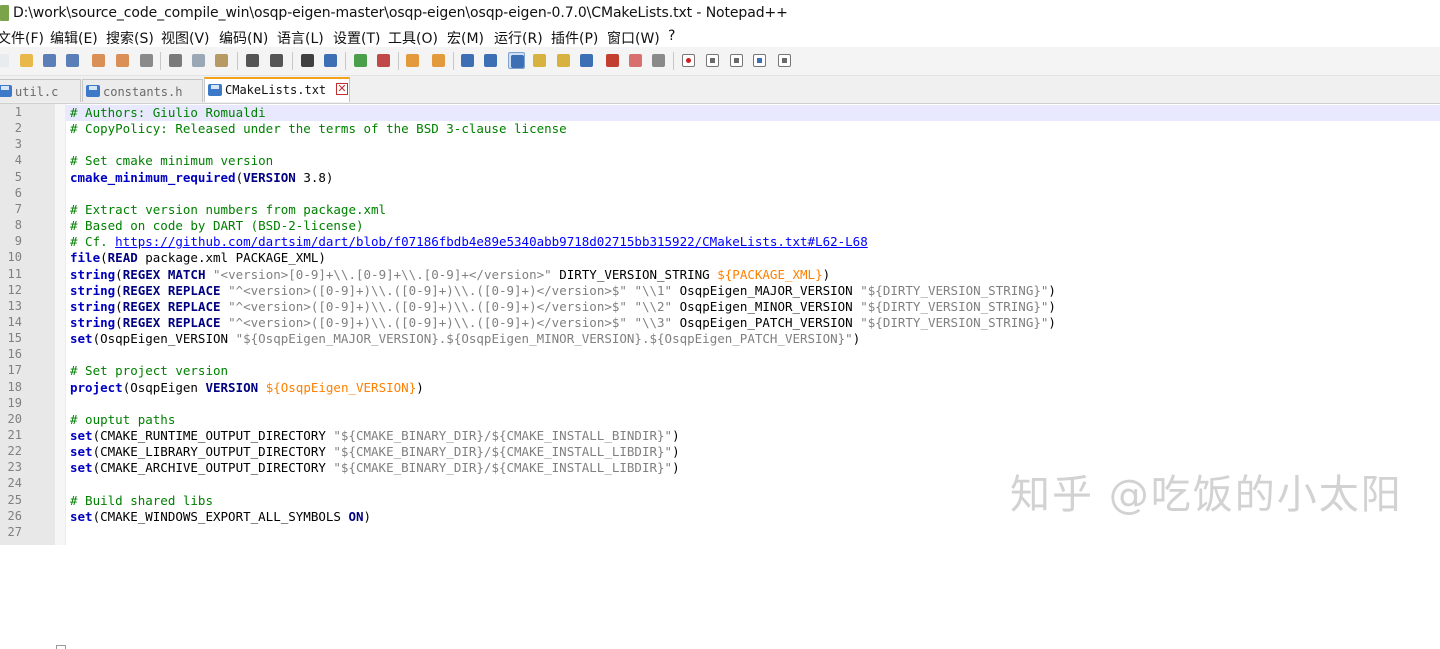  I want to click on menu-item: 编码(N), so click(243, 38).